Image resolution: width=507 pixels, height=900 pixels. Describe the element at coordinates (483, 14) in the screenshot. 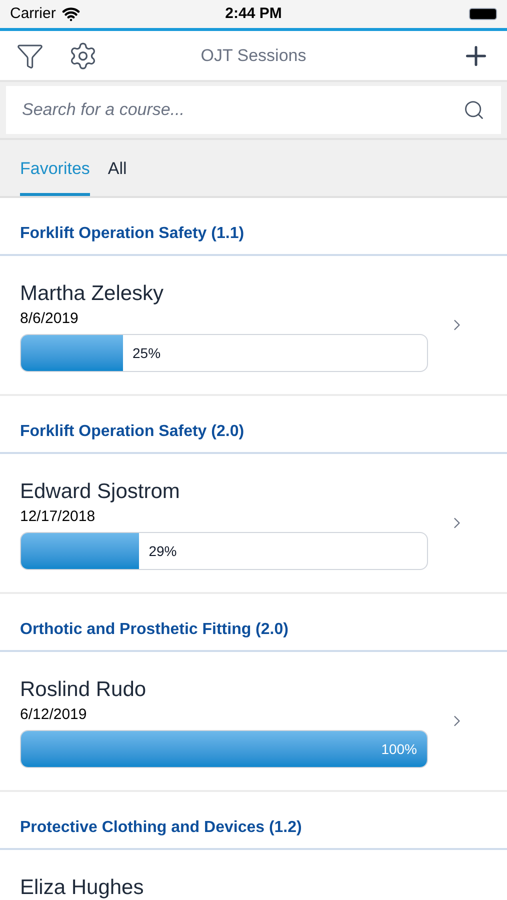

I see `battery-icon` at that location.